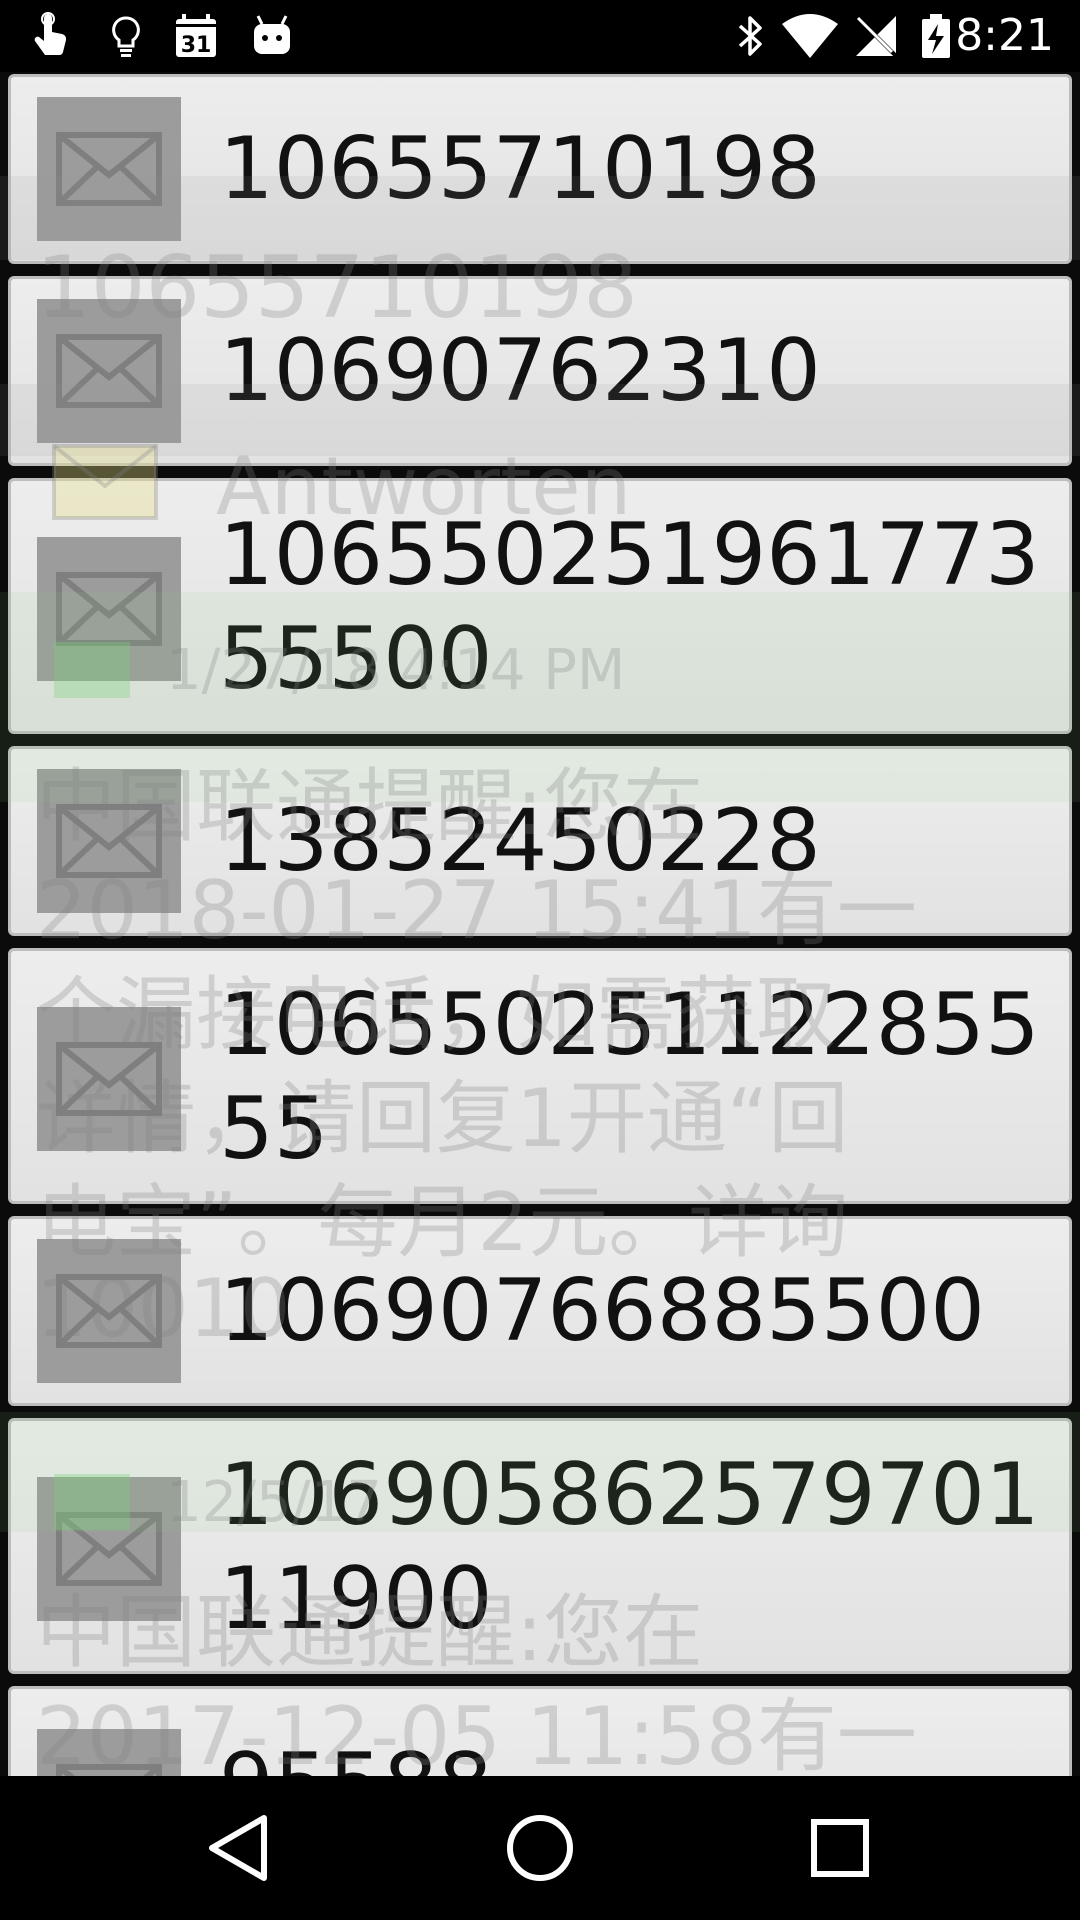 The image size is (1080, 1920). Describe the element at coordinates (634, 1754) in the screenshot. I see `sender-number: 95588` at that location.